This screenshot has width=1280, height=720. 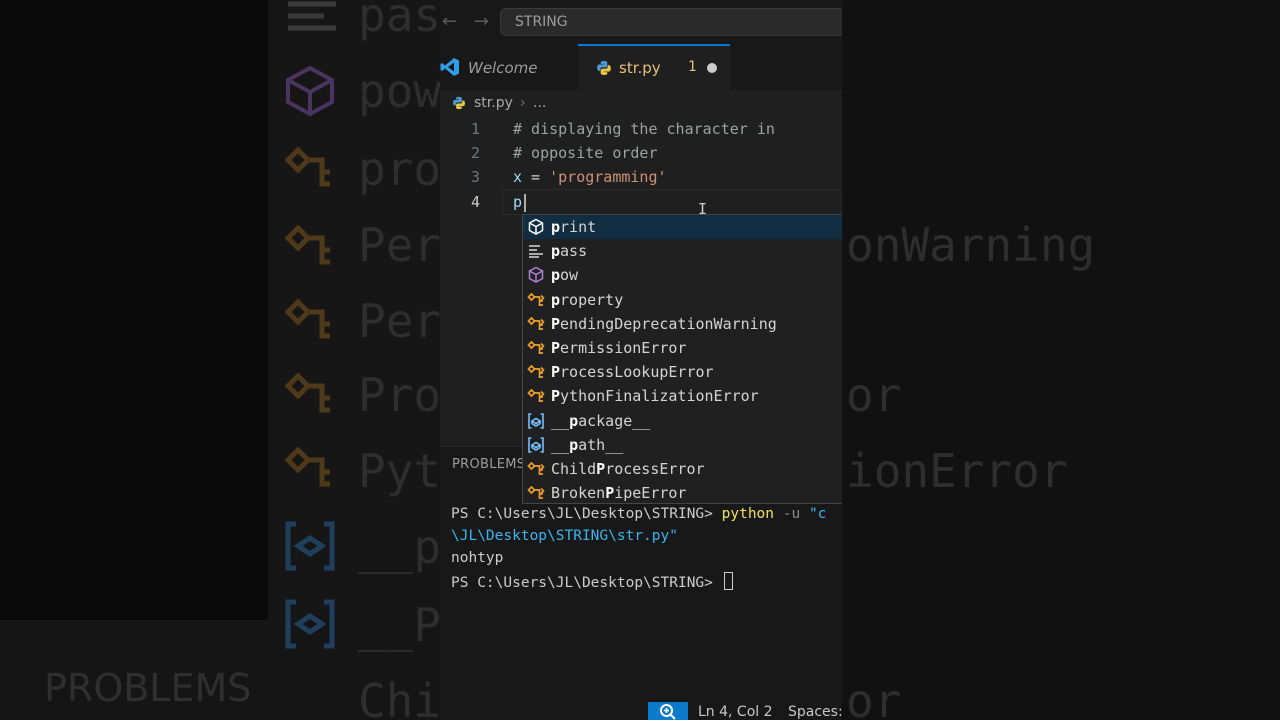 What do you see at coordinates (682, 227) in the screenshot?
I see `suggestion-item: print` at bounding box center [682, 227].